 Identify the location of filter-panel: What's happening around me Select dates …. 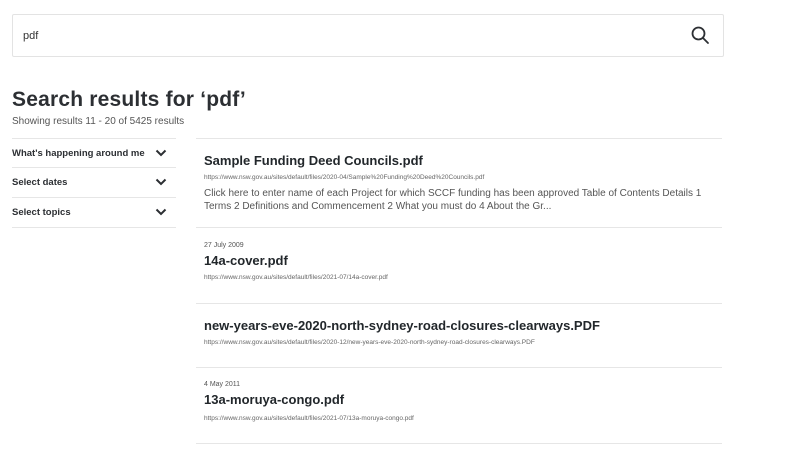
(94, 183).